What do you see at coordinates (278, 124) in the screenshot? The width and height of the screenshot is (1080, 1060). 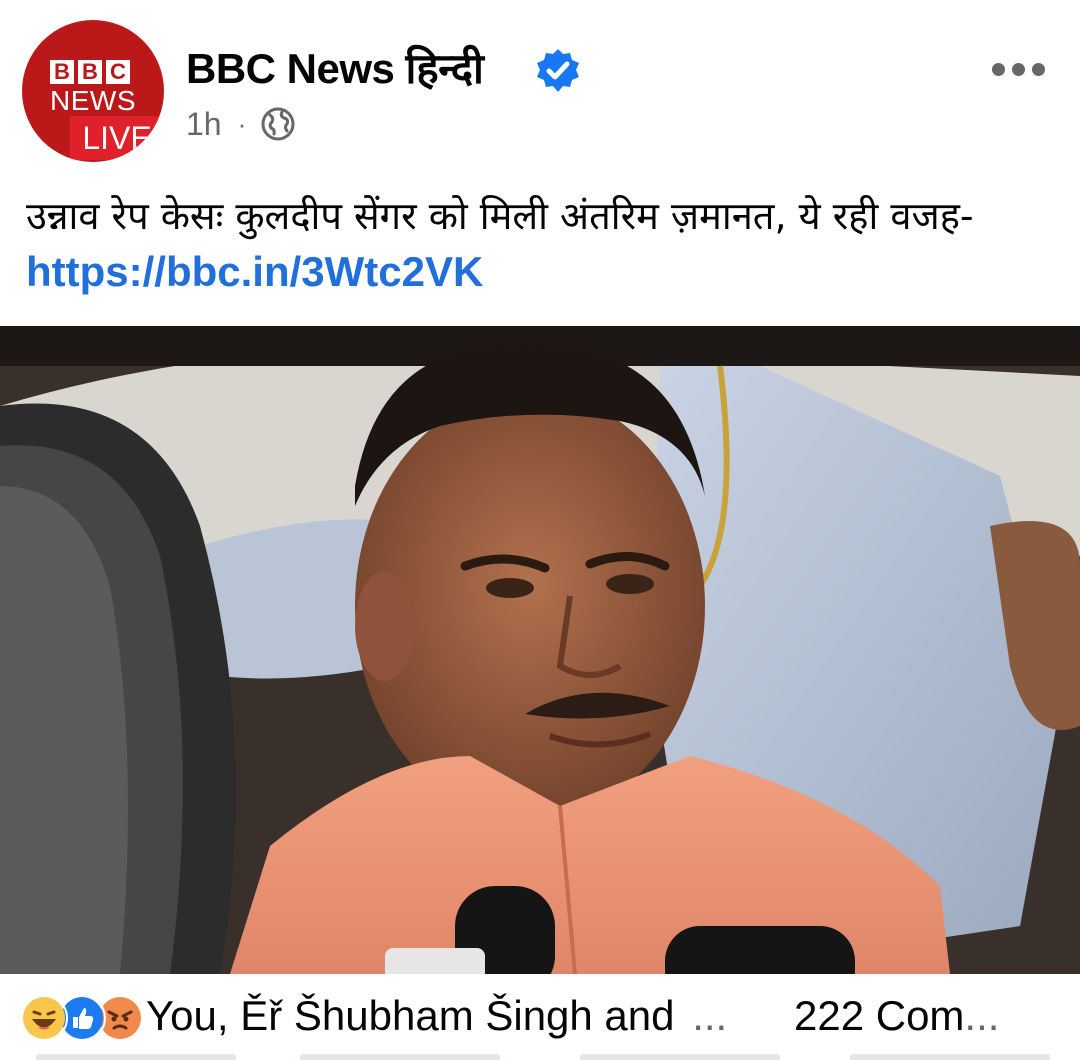 I see `globe-icon` at bounding box center [278, 124].